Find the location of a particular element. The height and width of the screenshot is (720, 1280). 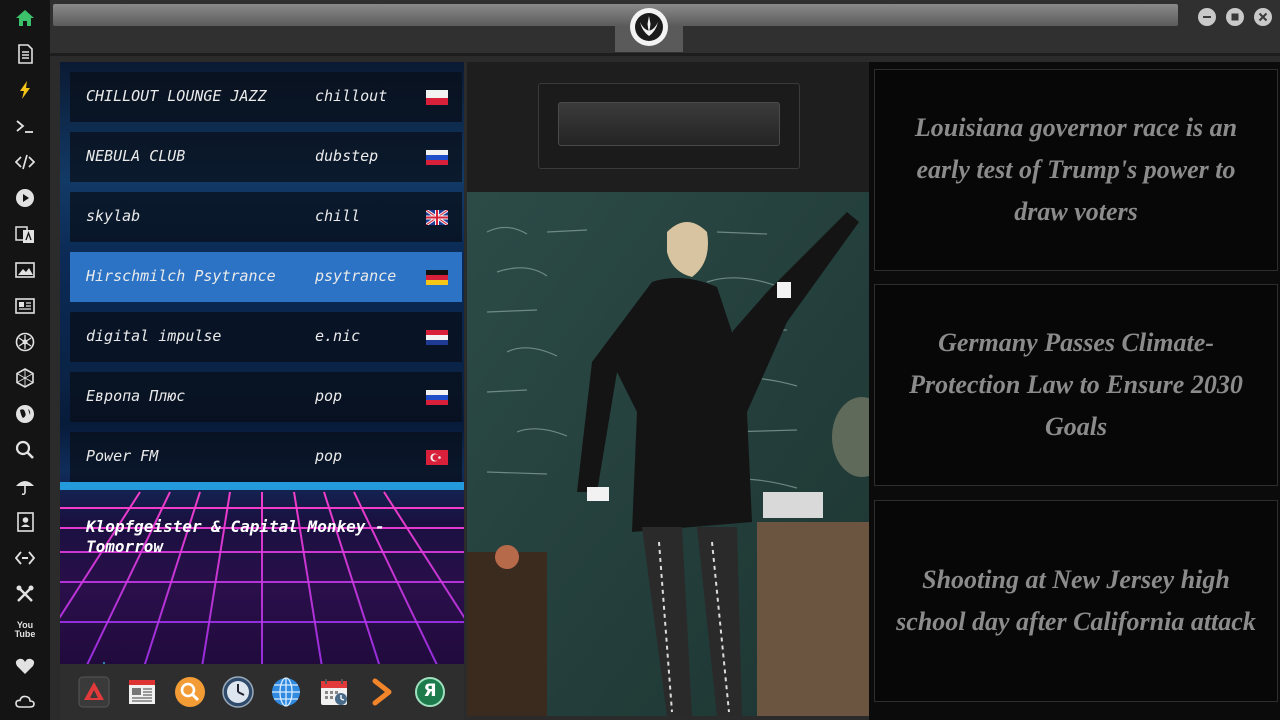

lightning-icon is located at coordinates (25, 90).